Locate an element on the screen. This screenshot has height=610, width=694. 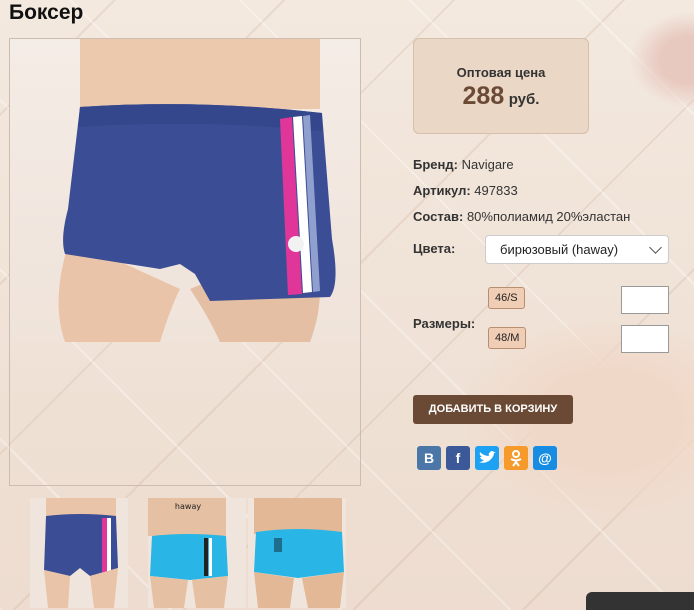
sizes-row: Размеры: is located at coordinates (444, 323).